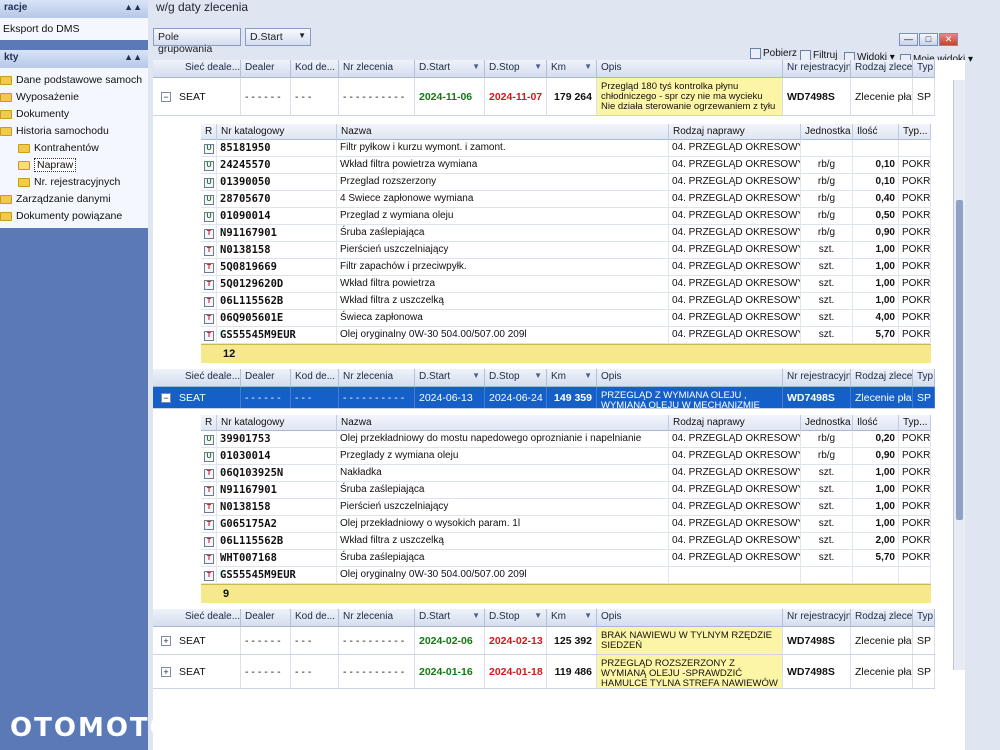  What do you see at coordinates (74, 214) in the screenshot?
I see `tree-item: Dokumenty powiązane` at bounding box center [74, 214].